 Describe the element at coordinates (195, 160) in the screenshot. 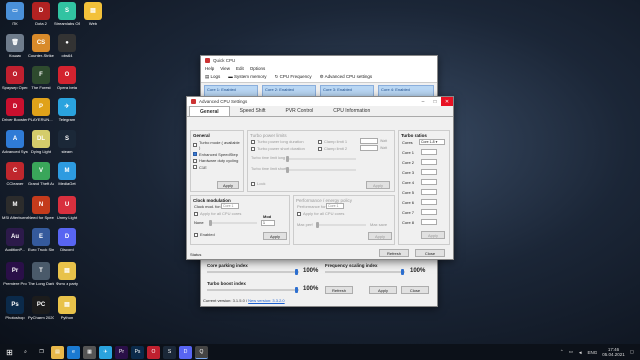

I see `duty-cycling-box` at that location.